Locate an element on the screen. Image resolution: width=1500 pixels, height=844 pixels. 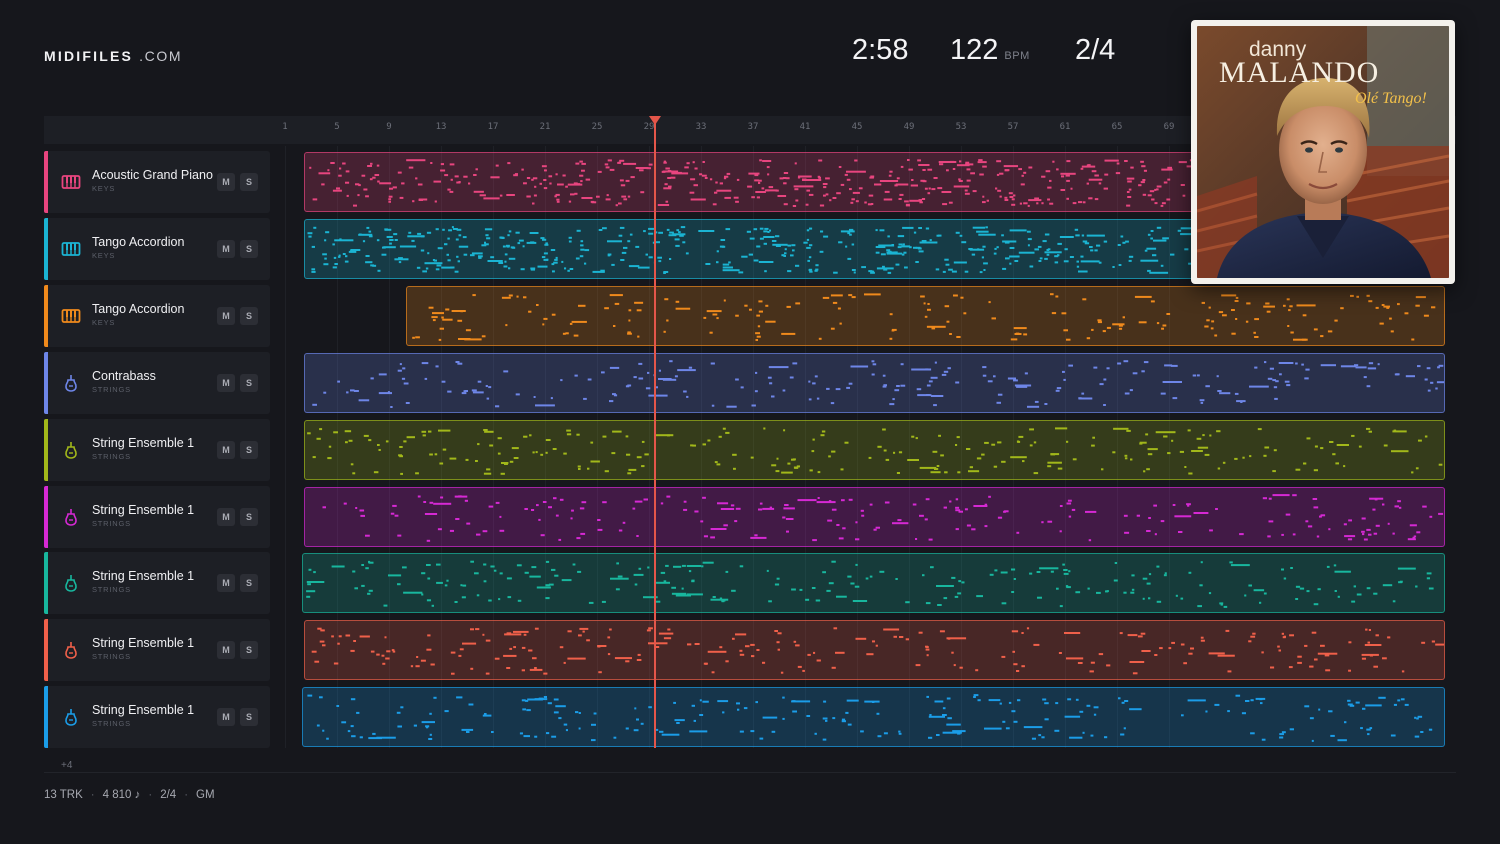
playhead is located at coordinates (655, 435).